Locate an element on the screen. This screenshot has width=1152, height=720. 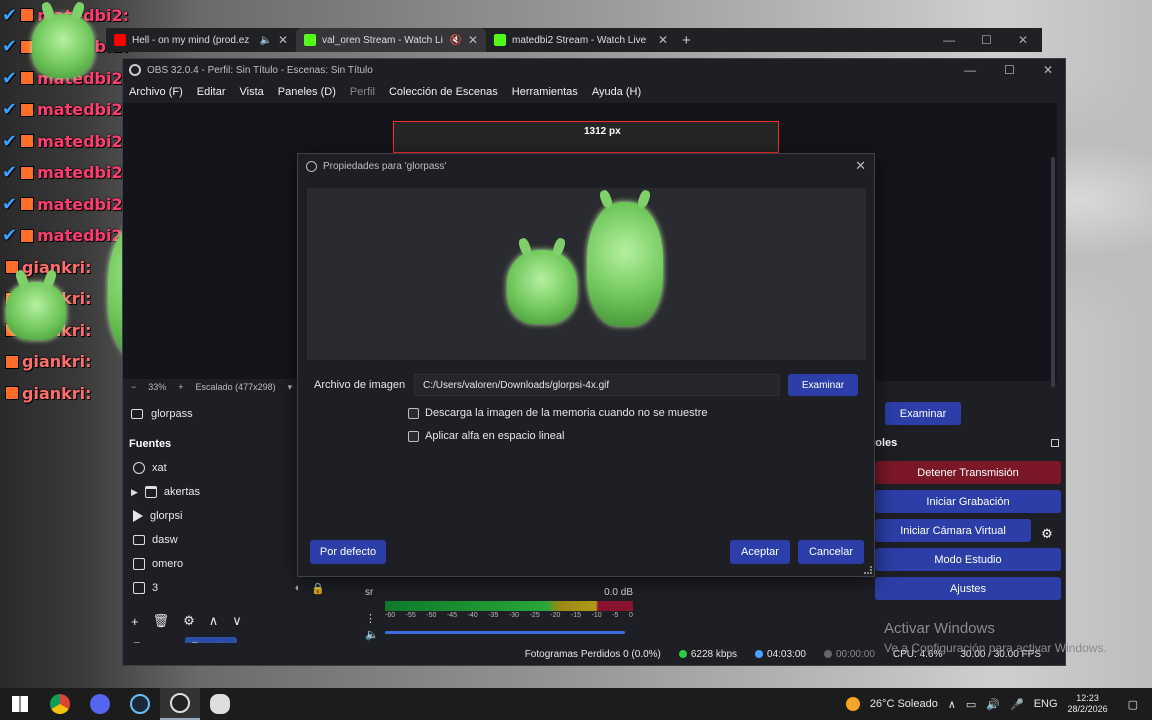
notifications-icon: ▢ is located at coordinates (1133, 704).